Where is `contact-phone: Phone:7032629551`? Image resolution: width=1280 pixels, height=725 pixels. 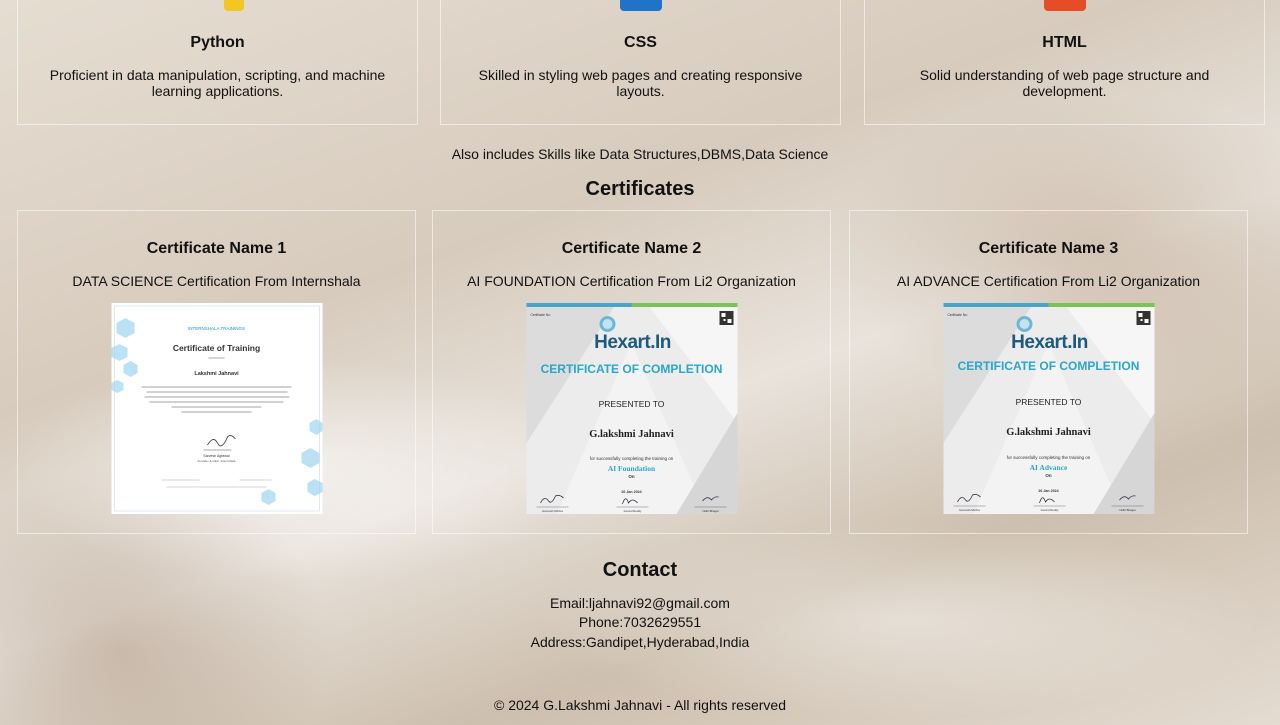
contact-phone: Phone:7032629551 is located at coordinates (640, 622).